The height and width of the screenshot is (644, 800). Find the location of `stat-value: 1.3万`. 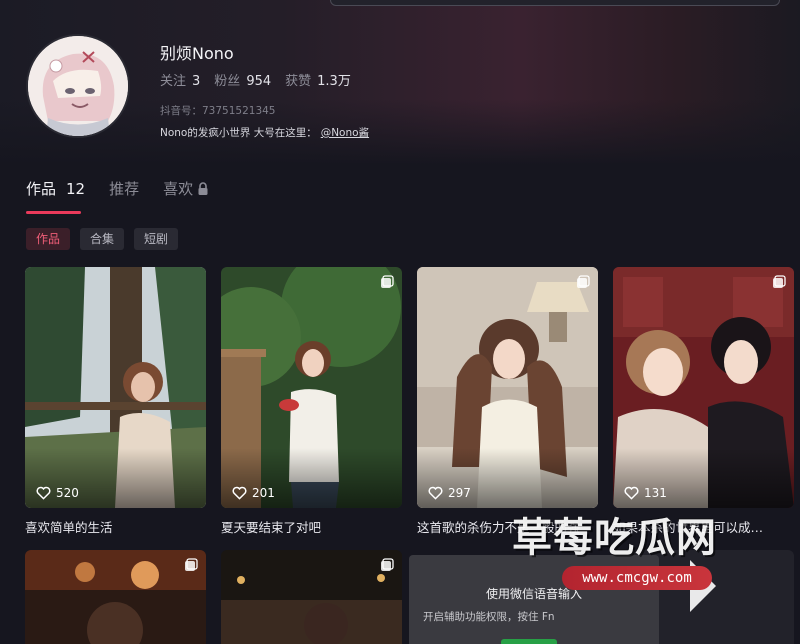

stat-value: 1.3万 is located at coordinates (334, 81).